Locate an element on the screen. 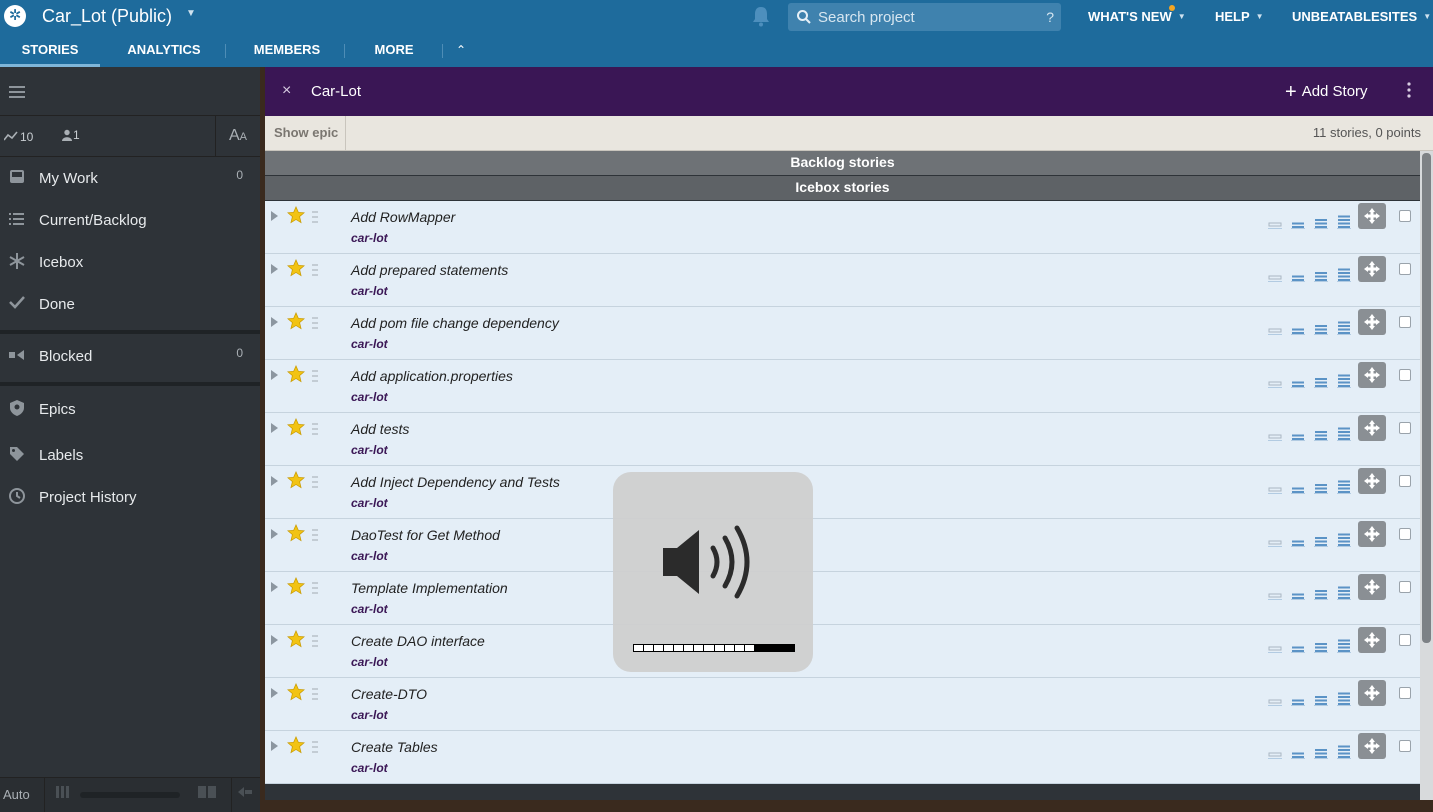  zoom-in-icon is located at coordinates (207, 792).